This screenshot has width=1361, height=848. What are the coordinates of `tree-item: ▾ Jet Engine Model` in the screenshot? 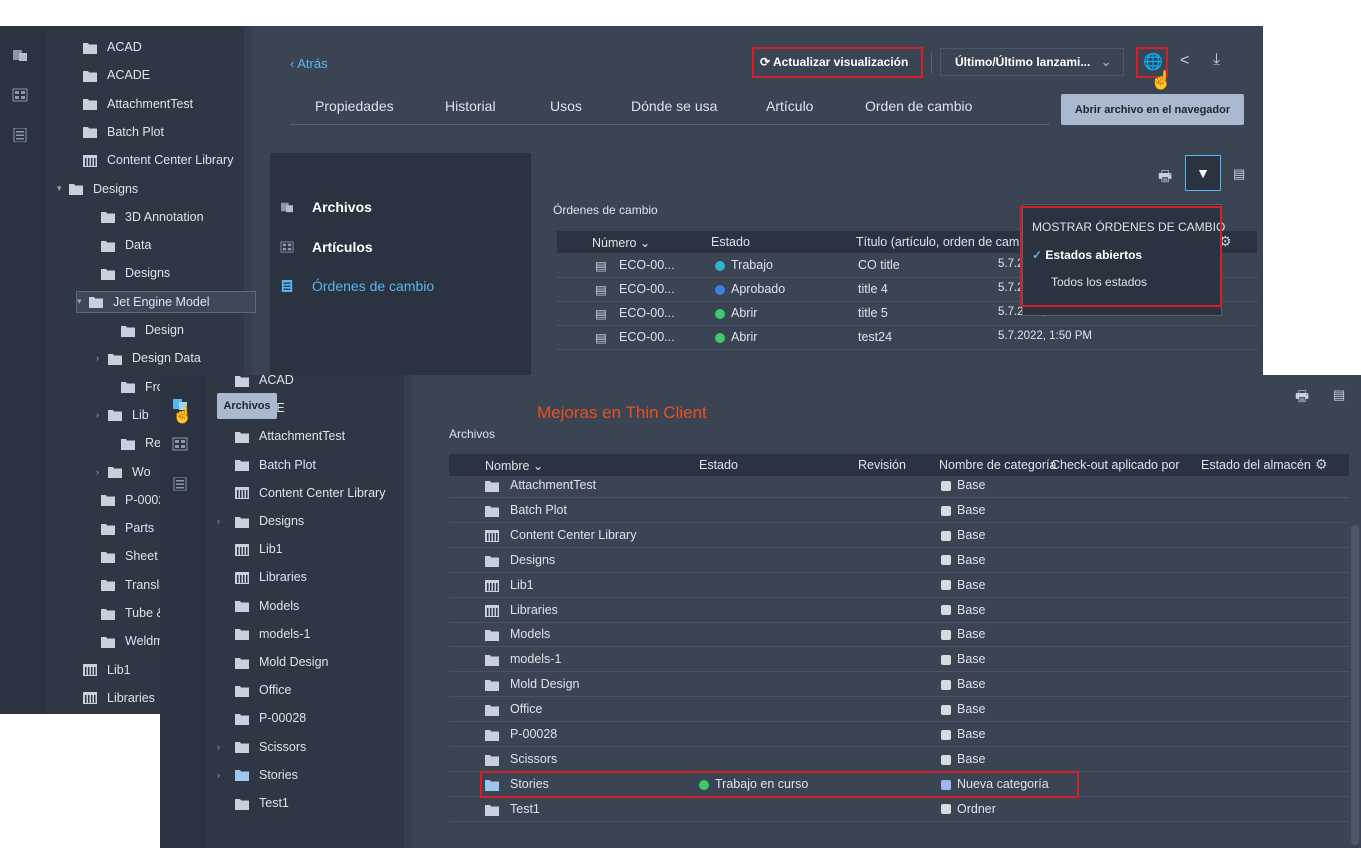 It's located at (166, 301).